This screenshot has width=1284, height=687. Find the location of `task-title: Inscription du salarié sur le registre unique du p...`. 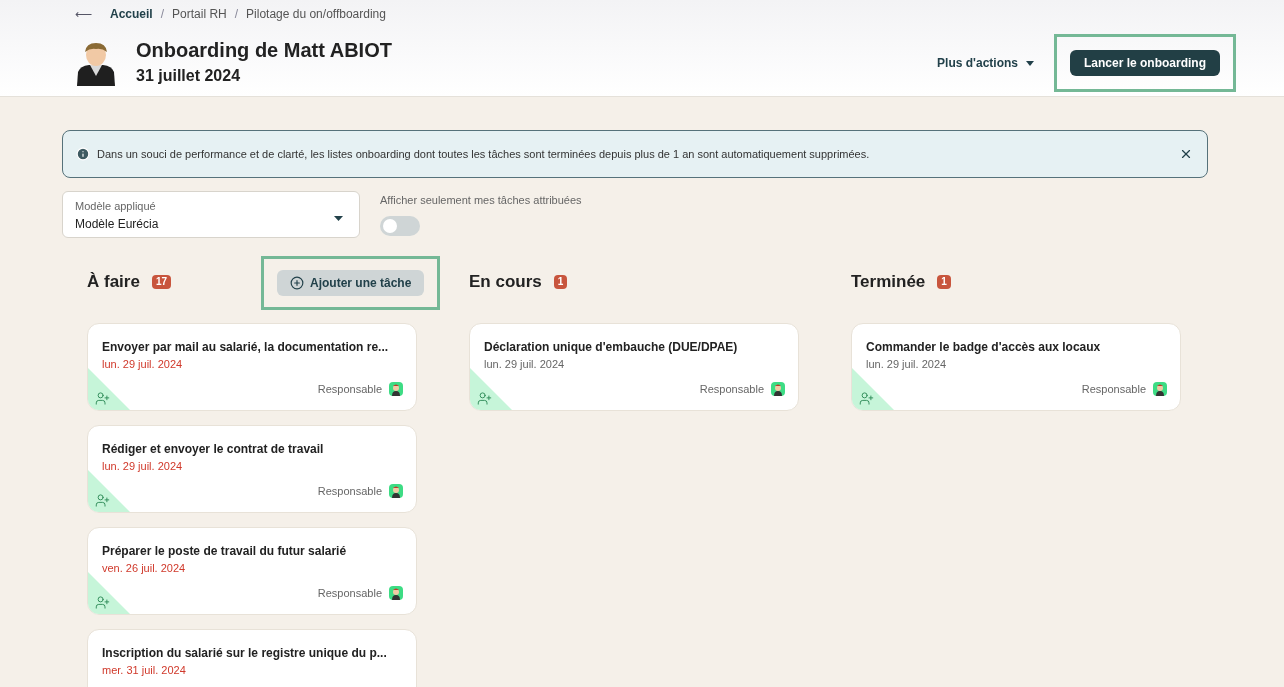

task-title: Inscription du salarié sur le registre unique du p... is located at coordinates (244, 653).